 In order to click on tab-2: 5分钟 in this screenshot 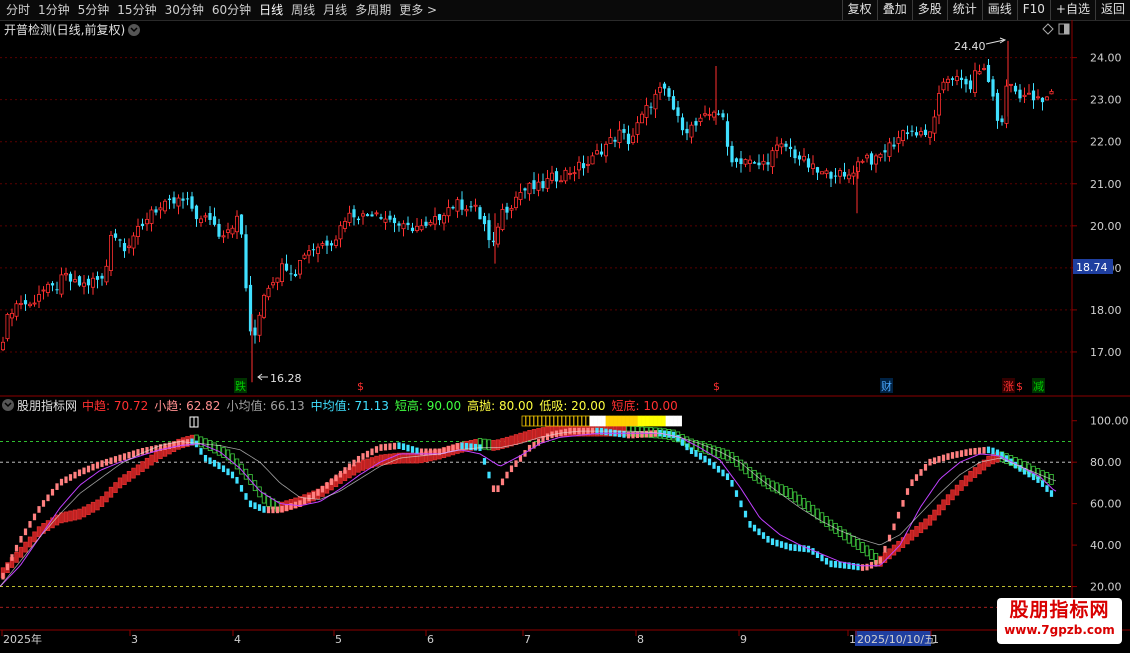, I will do `click(94, 10)`.